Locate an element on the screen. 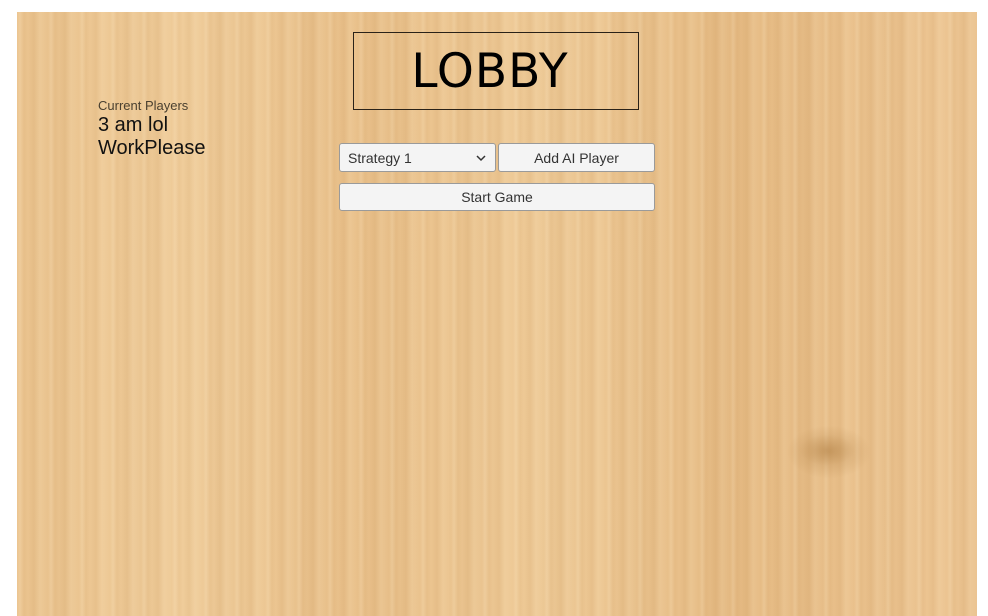 This screenshot has height=616, width=988. add-ai-player-label: Add AI Player is located at coordinates (576, 157).